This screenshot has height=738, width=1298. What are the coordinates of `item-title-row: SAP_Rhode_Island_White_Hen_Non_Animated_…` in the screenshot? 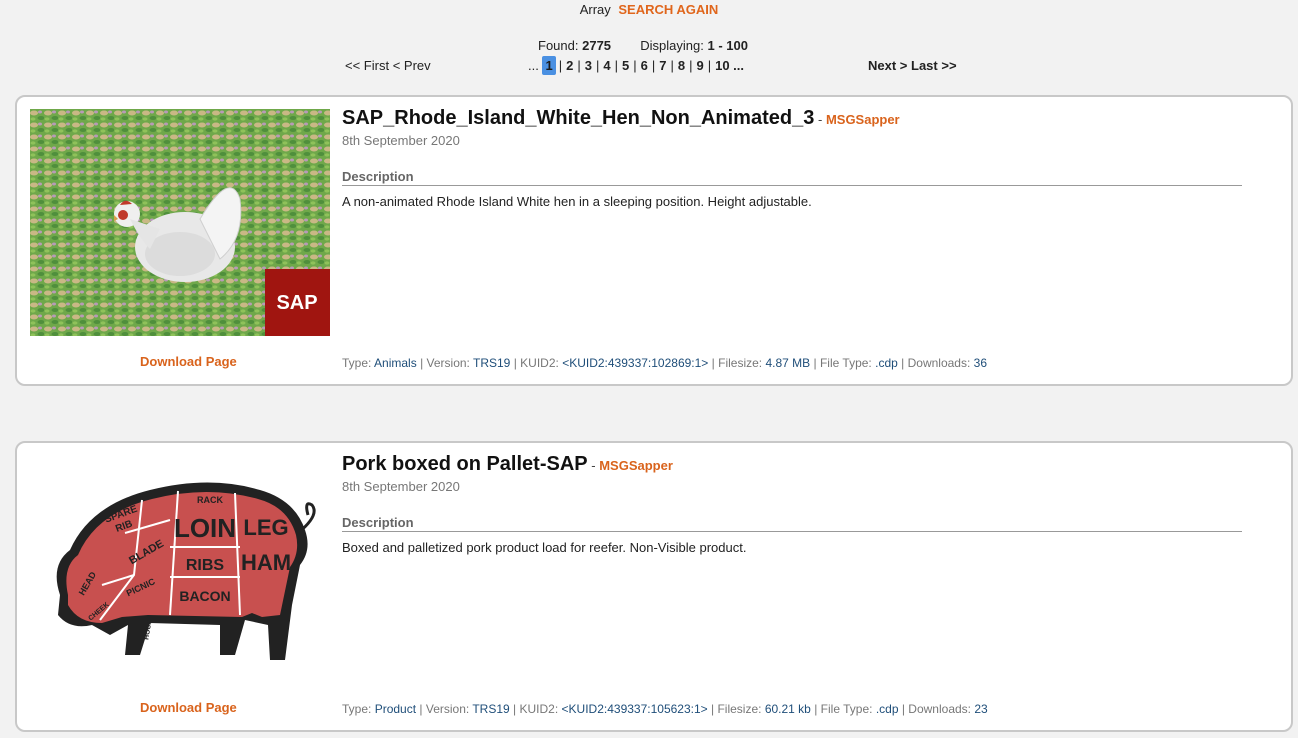 It's located at (621, 118).